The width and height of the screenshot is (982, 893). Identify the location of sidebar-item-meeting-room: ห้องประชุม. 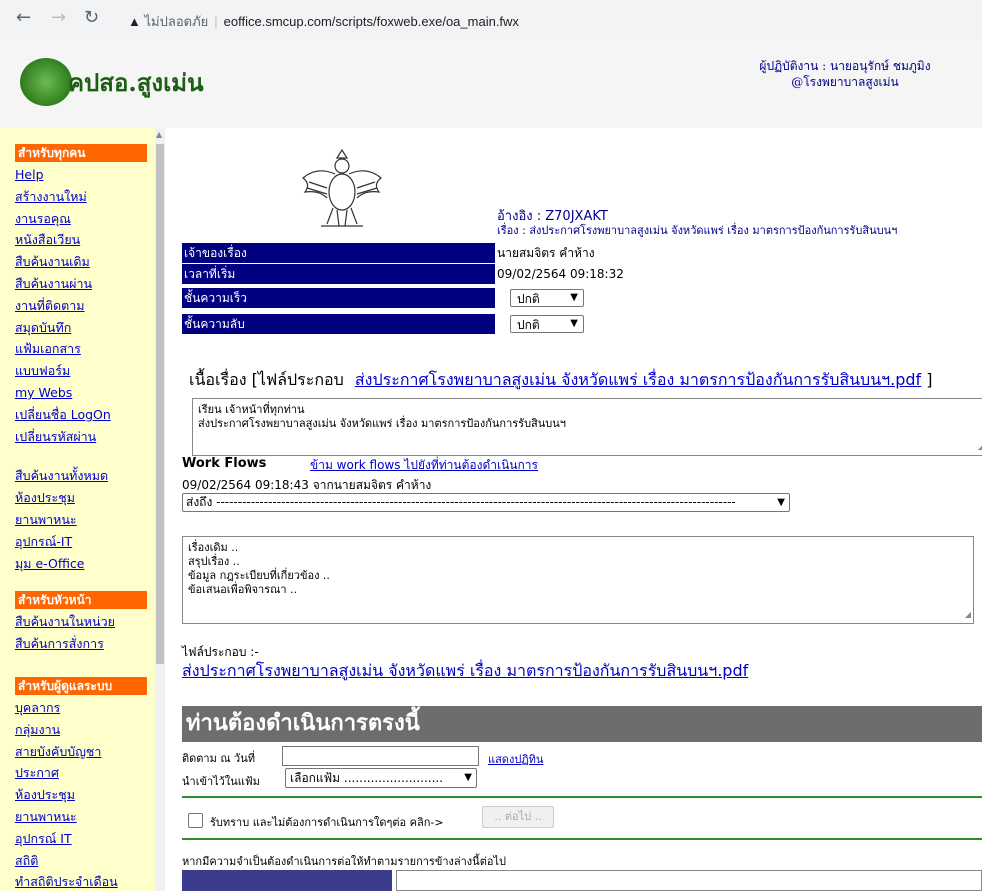
(45, 497).